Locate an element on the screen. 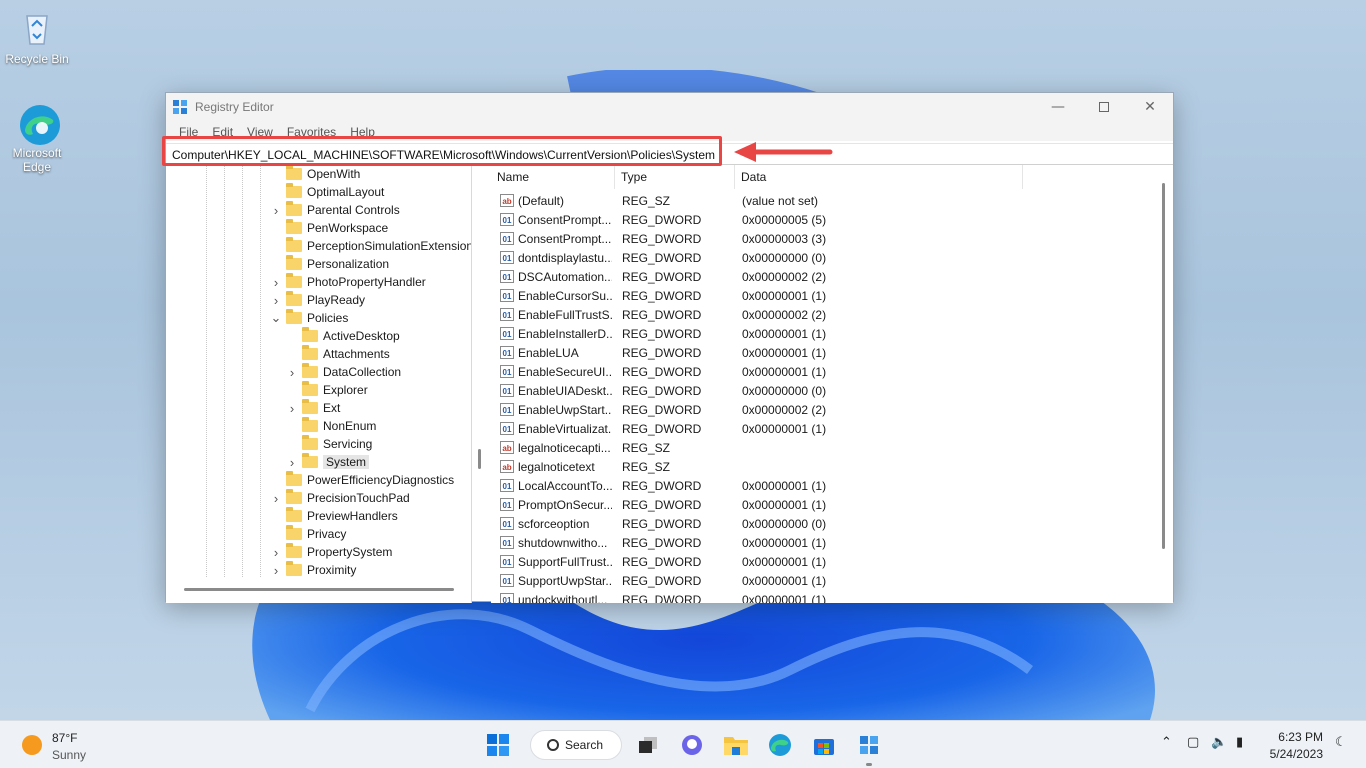  start-button is located at coordinates (498, 745).